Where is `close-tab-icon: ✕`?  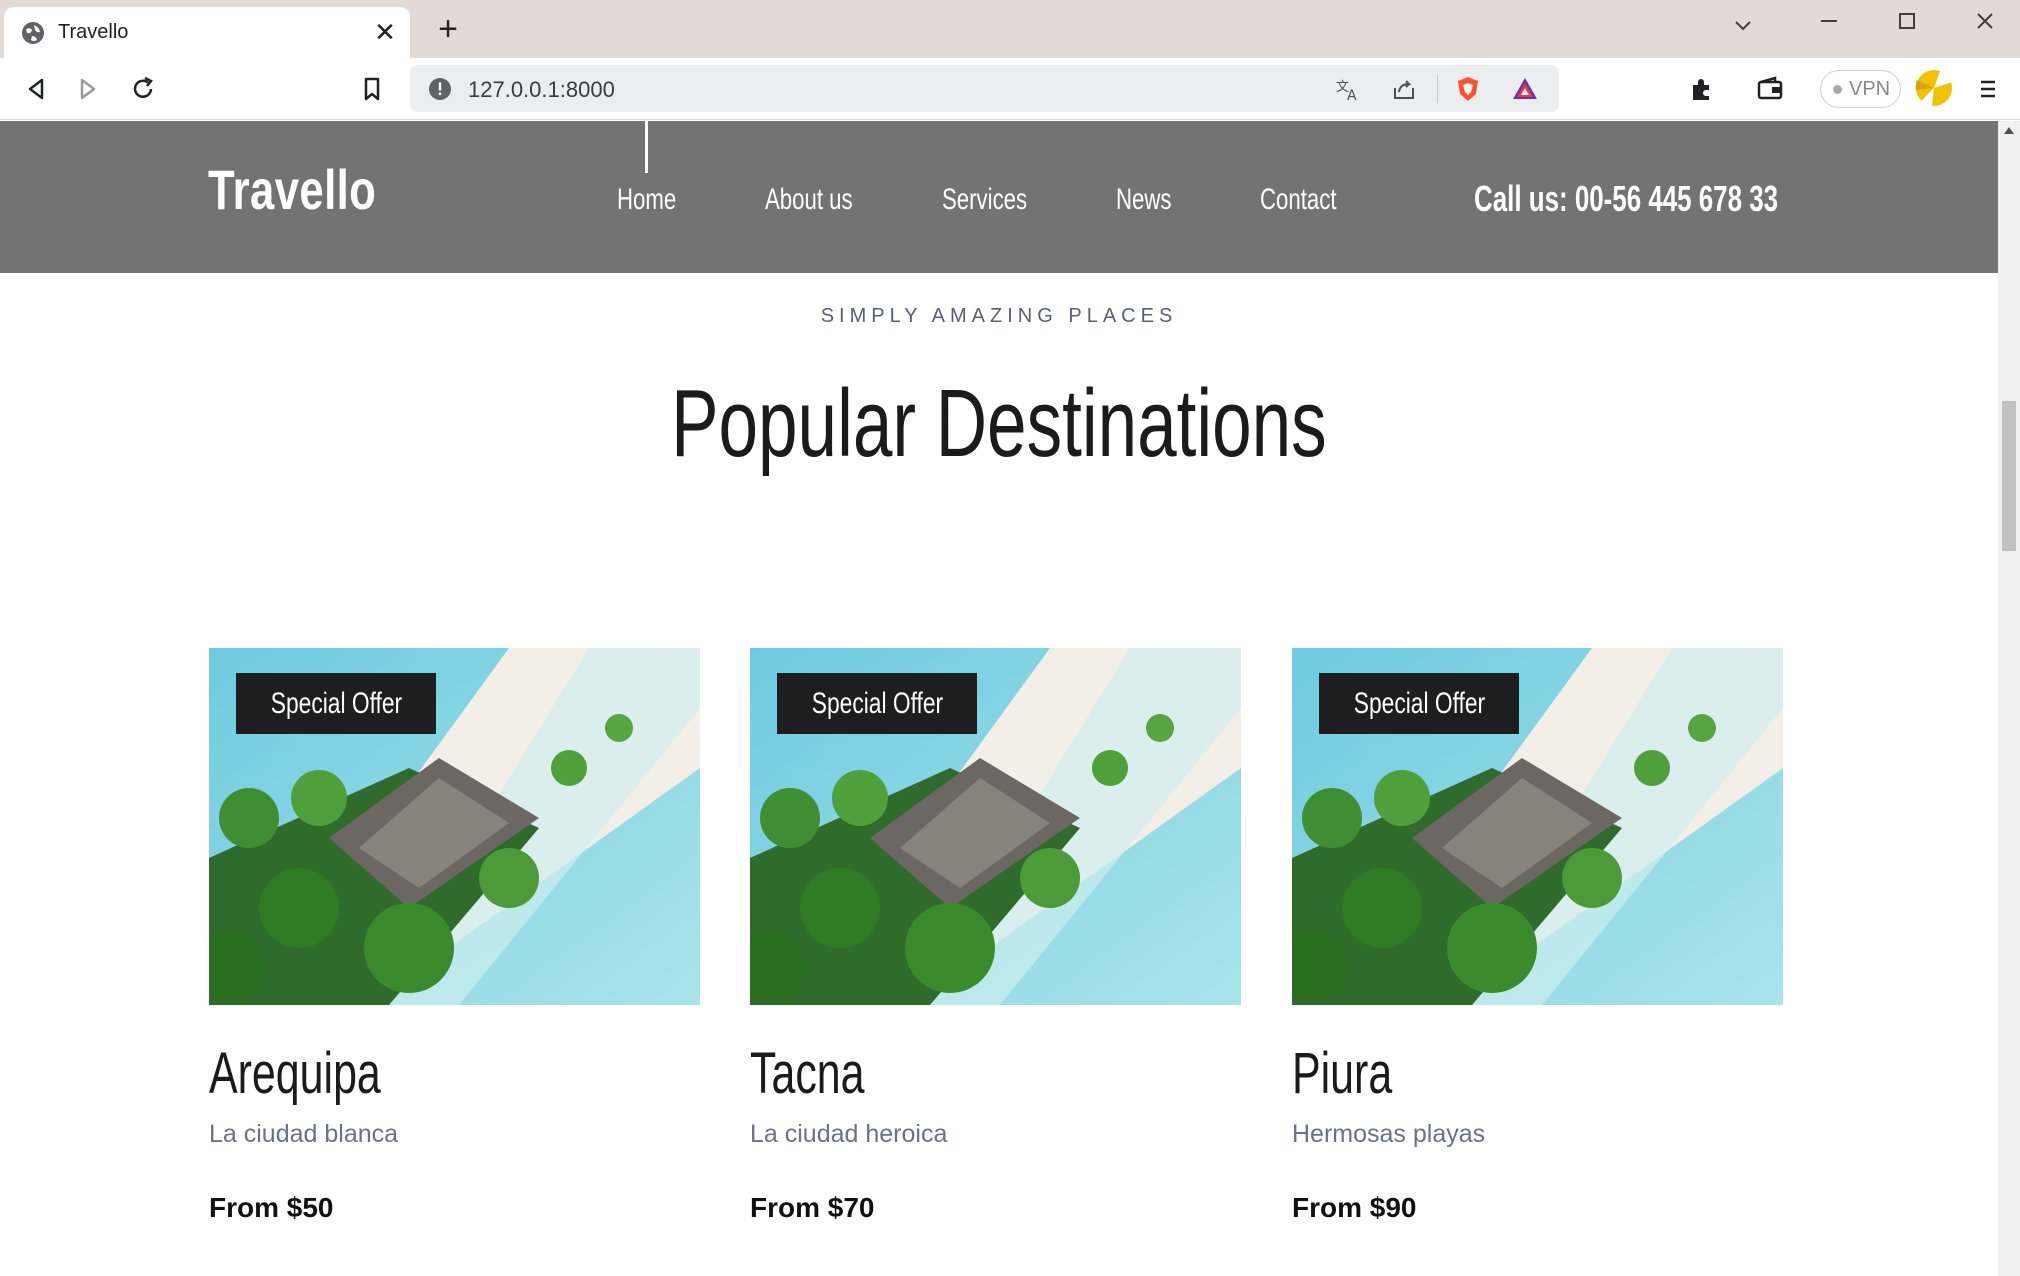 close-tab-icon: ✕ is located at coordinates (385, 32).